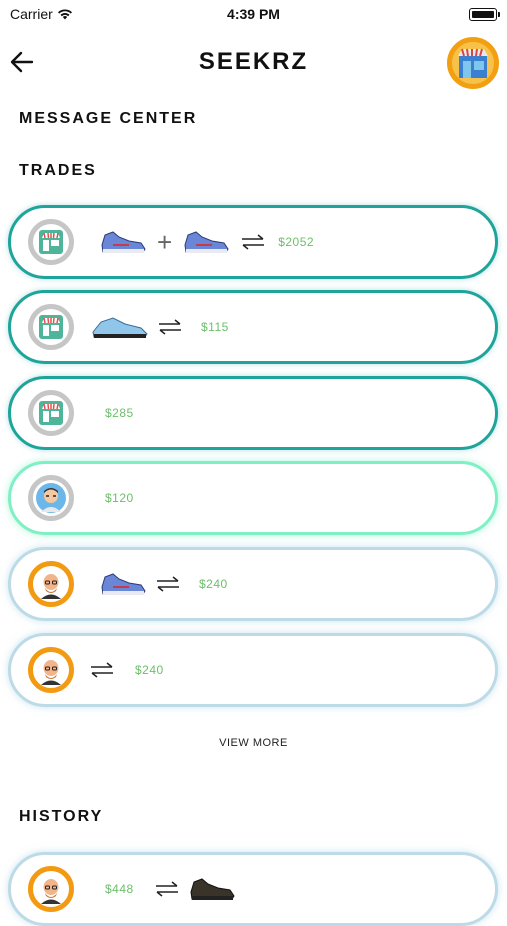  Describe the element at coordinates (253, 413) in the screenshot. I see `trade-card: $285` at that location.